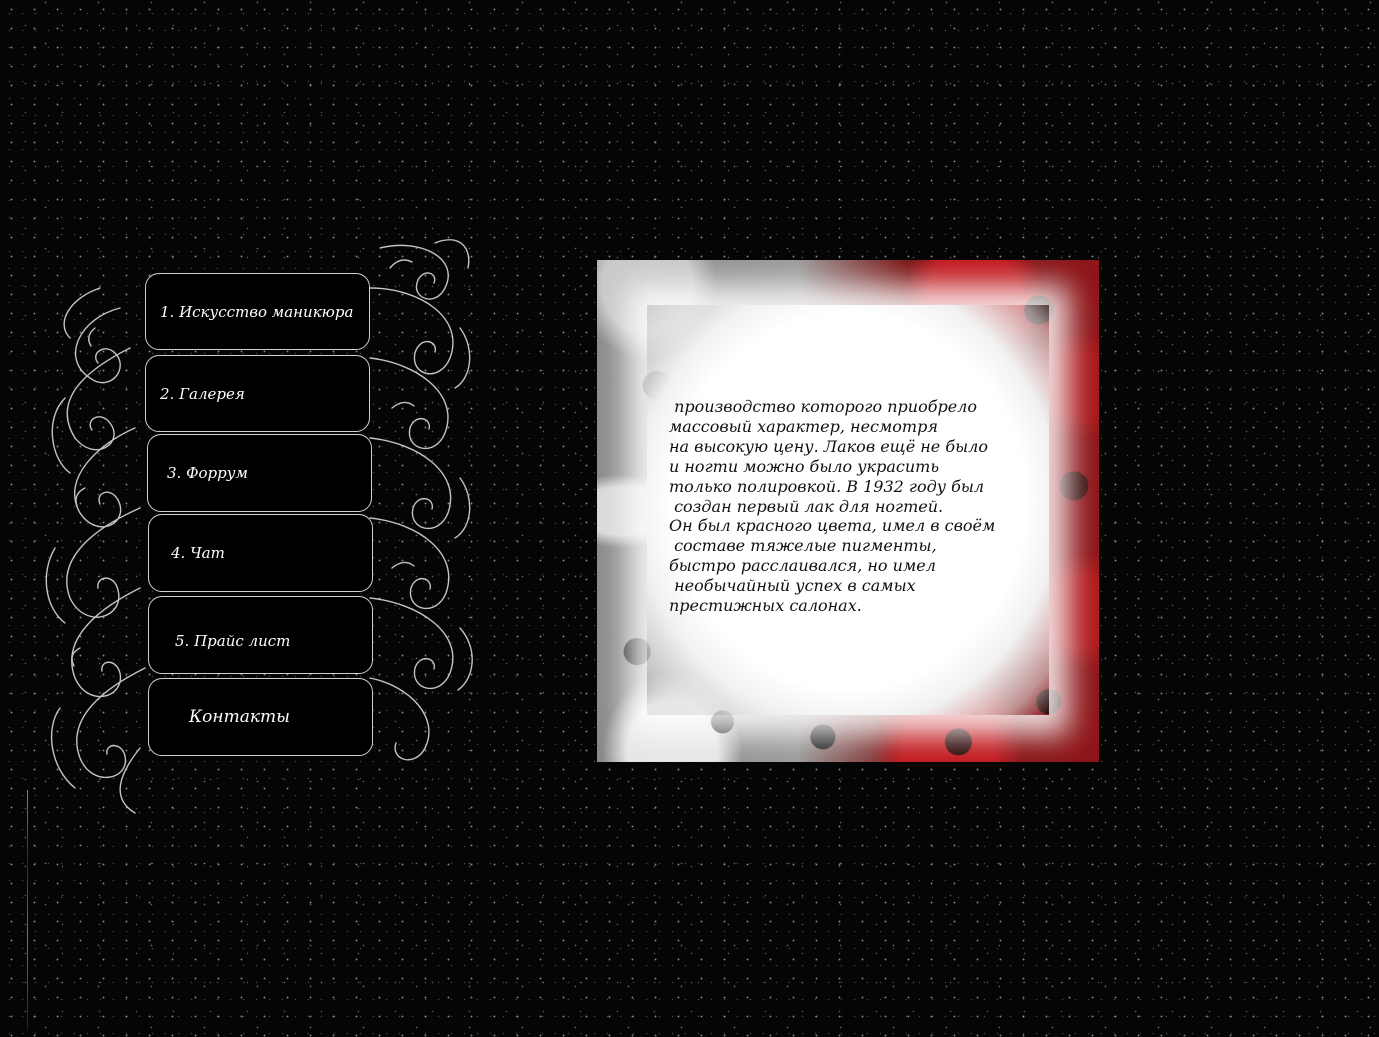 The height and width of the screenshot is (1037, 1379). Describe the element at coordinates (27, 910) in the screenshot. I see `left-edge-line` at that location.